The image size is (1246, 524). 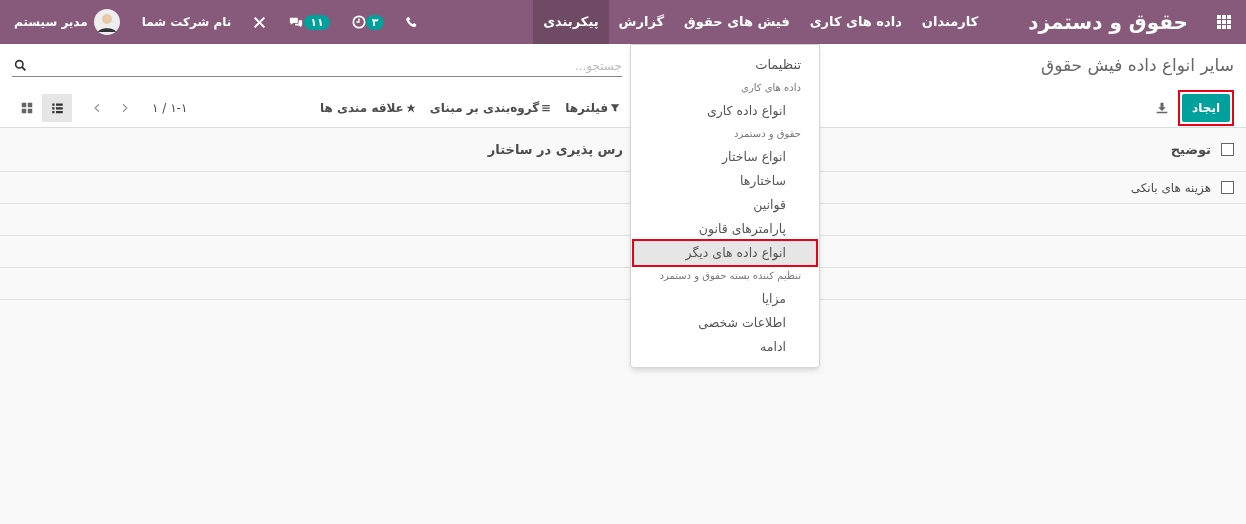 What do you see at coordinates (725, 205) in the screenshot?
I see `menu-item: قوانین` at bounding box center [725, 205].